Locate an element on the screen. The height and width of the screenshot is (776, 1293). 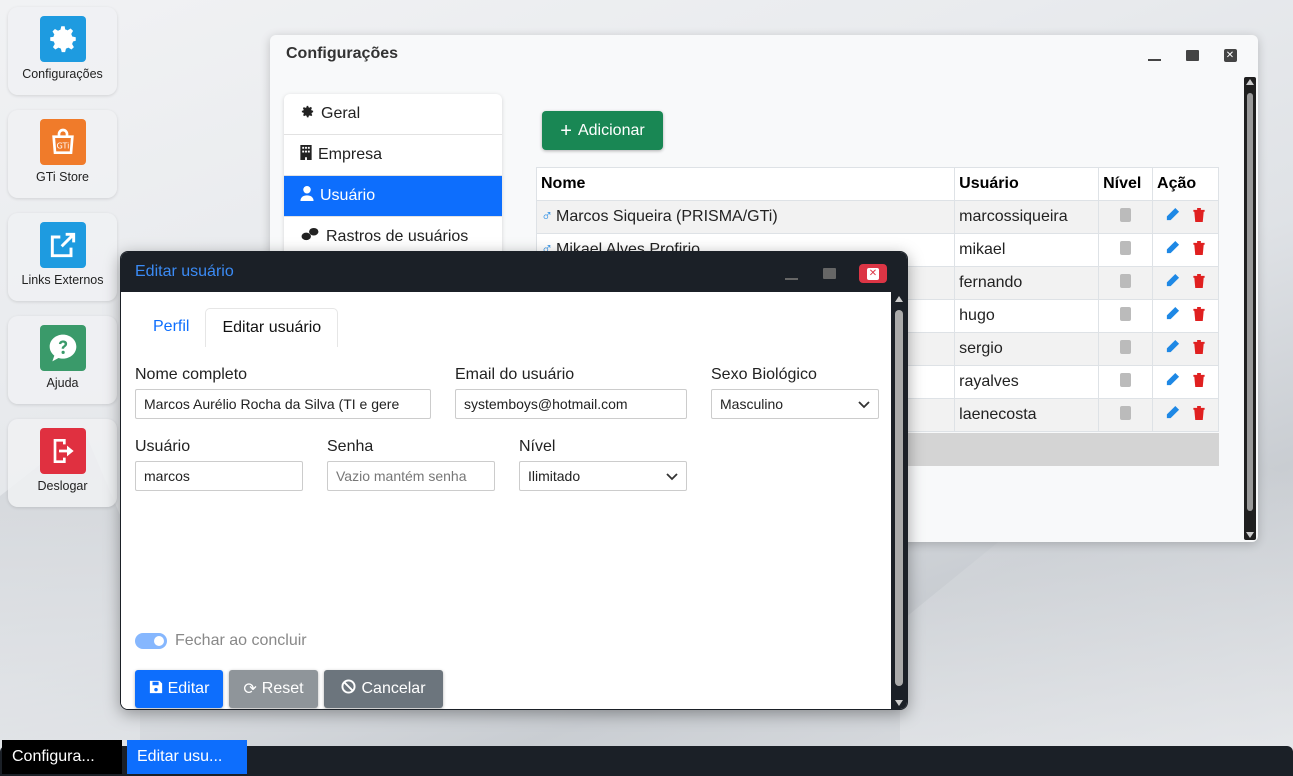
cancel-button-label: Cancelar is located at coordinates (393, 688).